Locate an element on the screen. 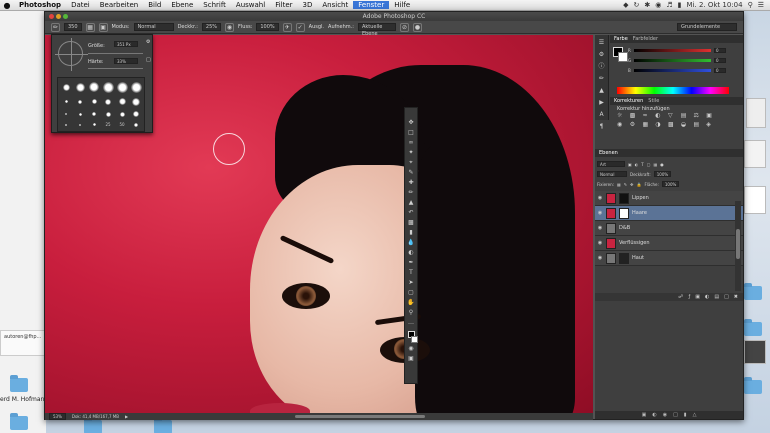  deckkraft-field: 25% is located at coordinates (211, 27).